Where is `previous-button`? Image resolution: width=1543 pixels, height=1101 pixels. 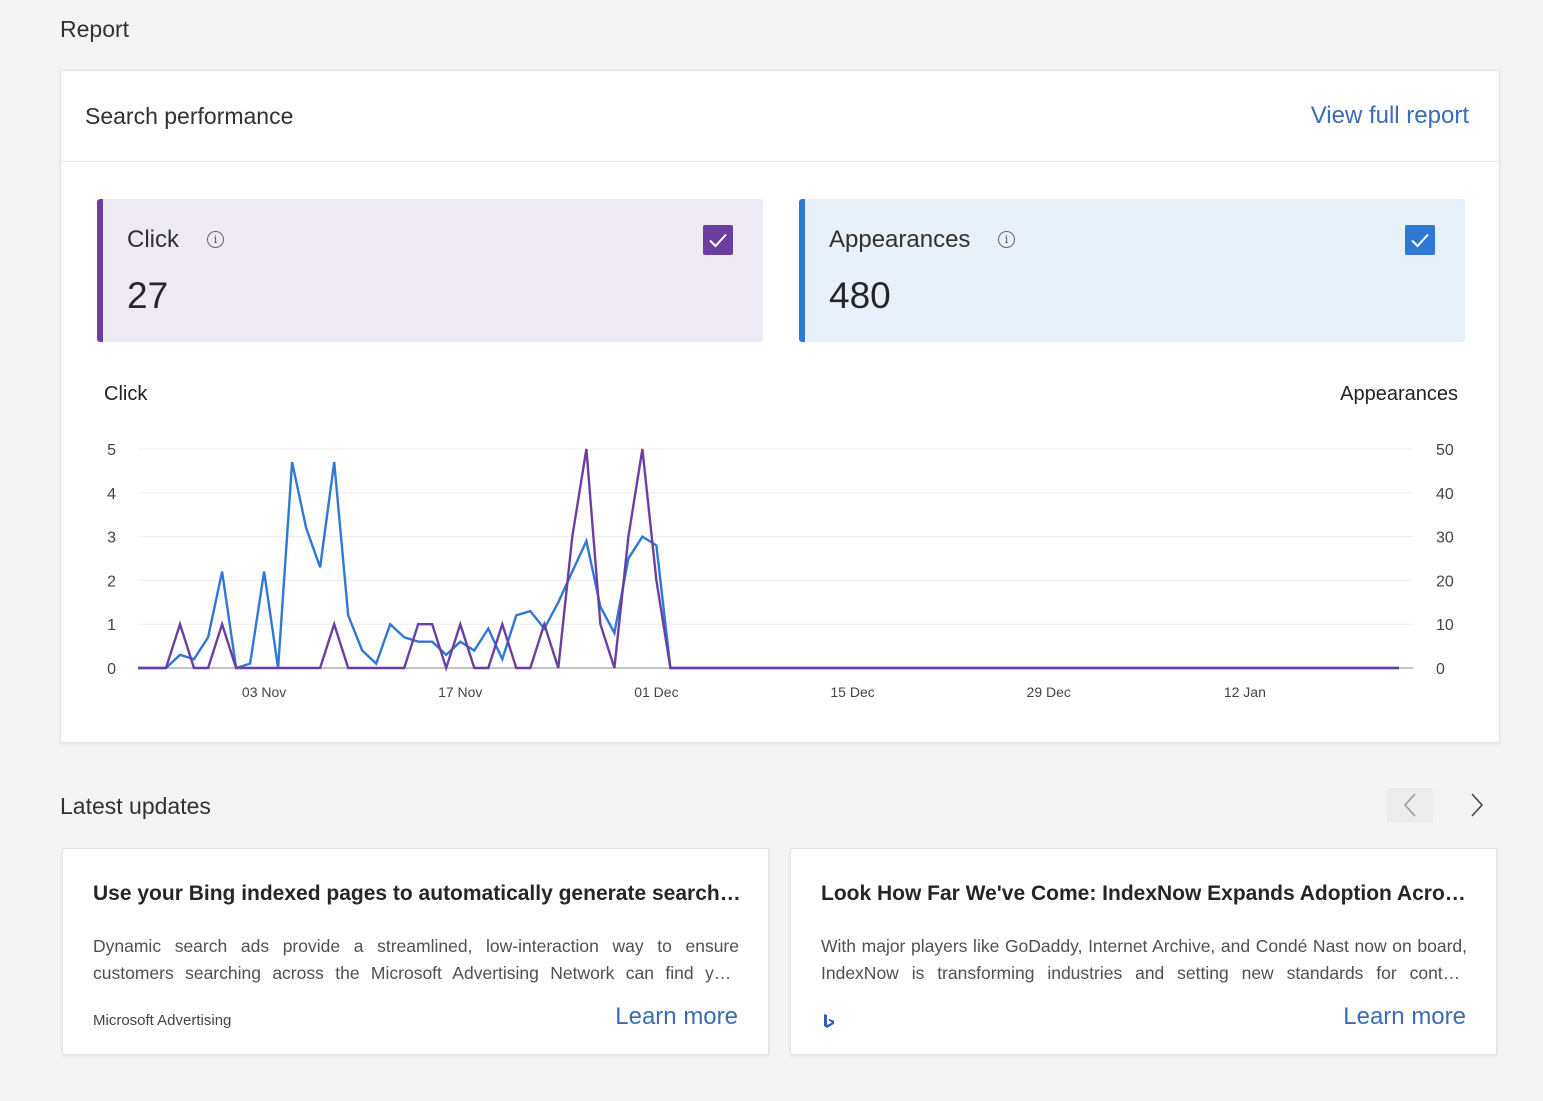 previous-button is located at coordinates (1410, 805).